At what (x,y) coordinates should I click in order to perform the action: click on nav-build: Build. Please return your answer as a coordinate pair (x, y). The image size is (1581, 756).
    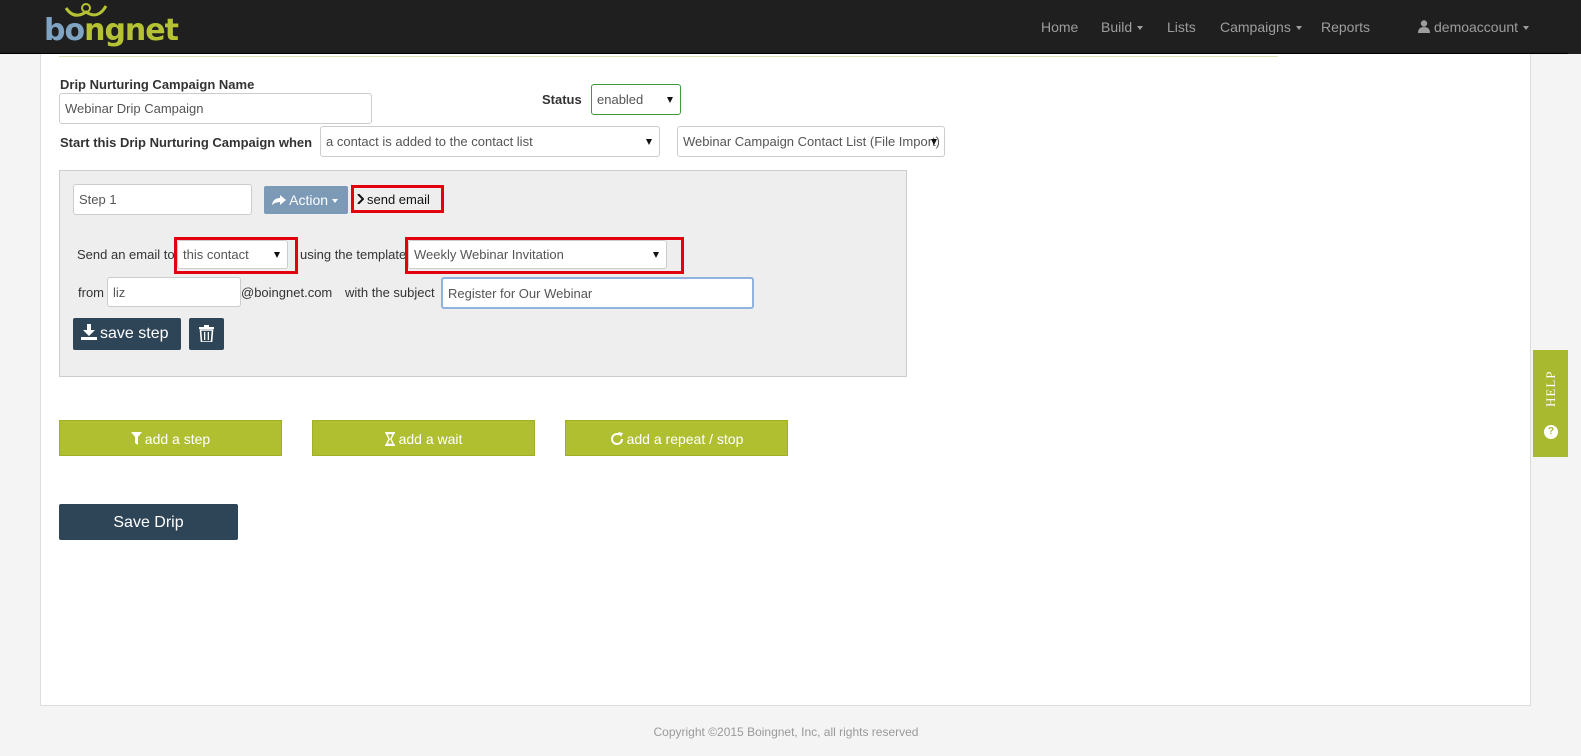
    Looking at the image, I should click on (1122, 27).